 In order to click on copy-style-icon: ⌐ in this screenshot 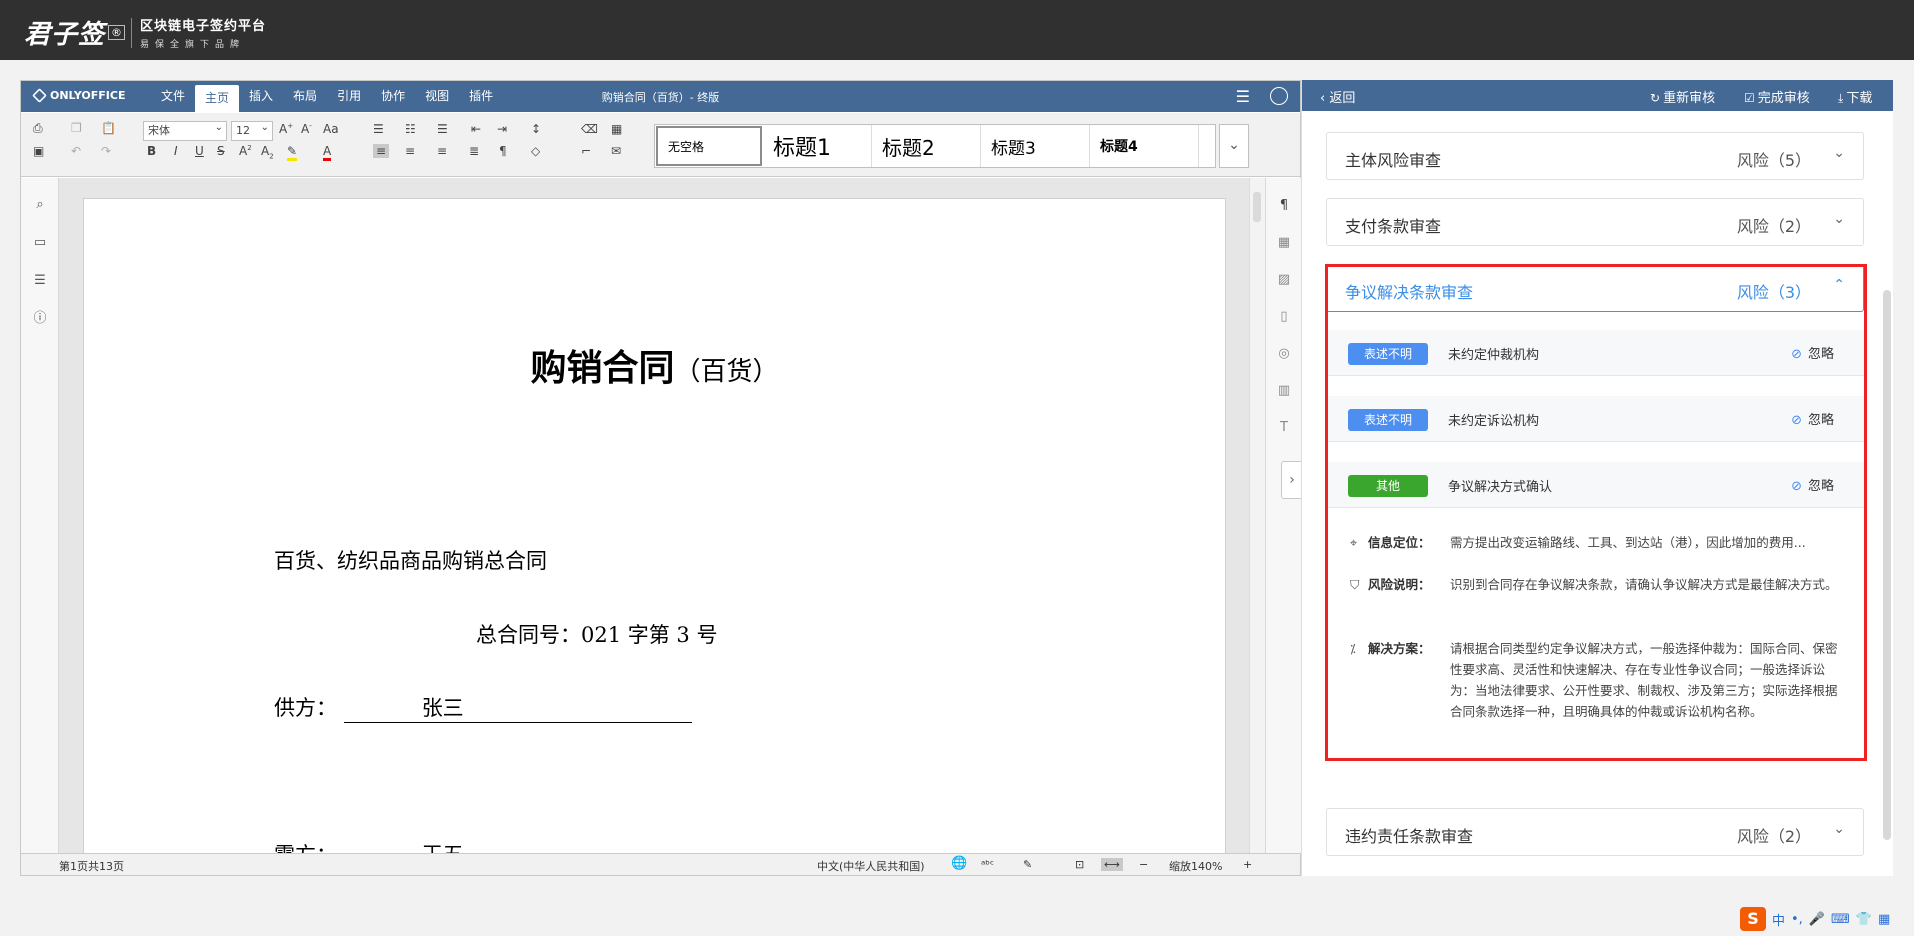, I will do `click(586, 151)`.